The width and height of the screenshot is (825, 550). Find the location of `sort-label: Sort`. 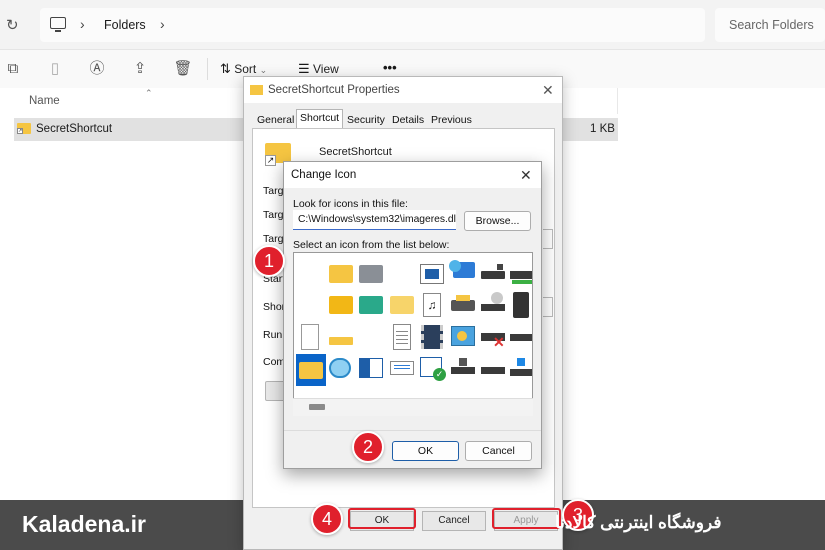

sort-label: Sort is located at coordinates (245, 69).